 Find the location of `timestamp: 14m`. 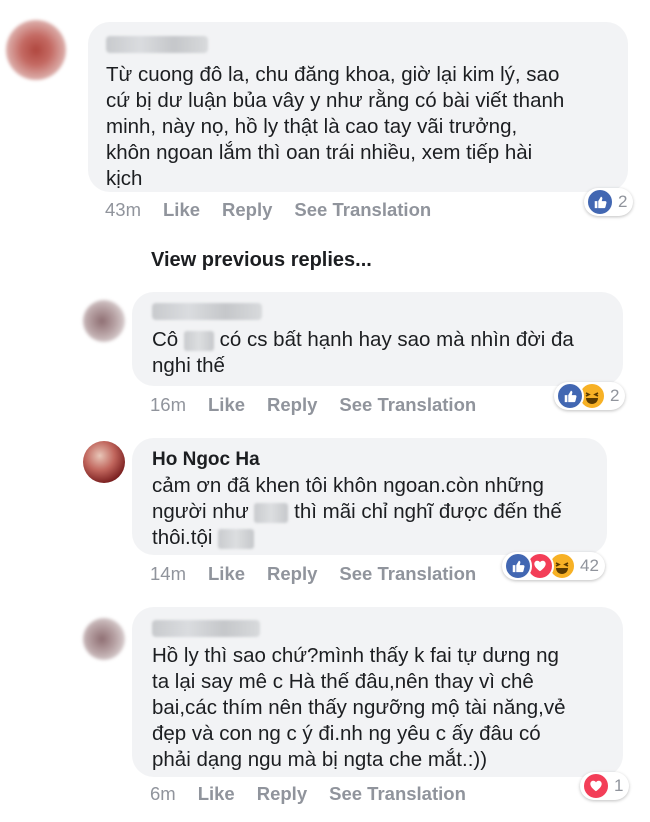

timestamp: 14m is located at coordinates (168, 573).